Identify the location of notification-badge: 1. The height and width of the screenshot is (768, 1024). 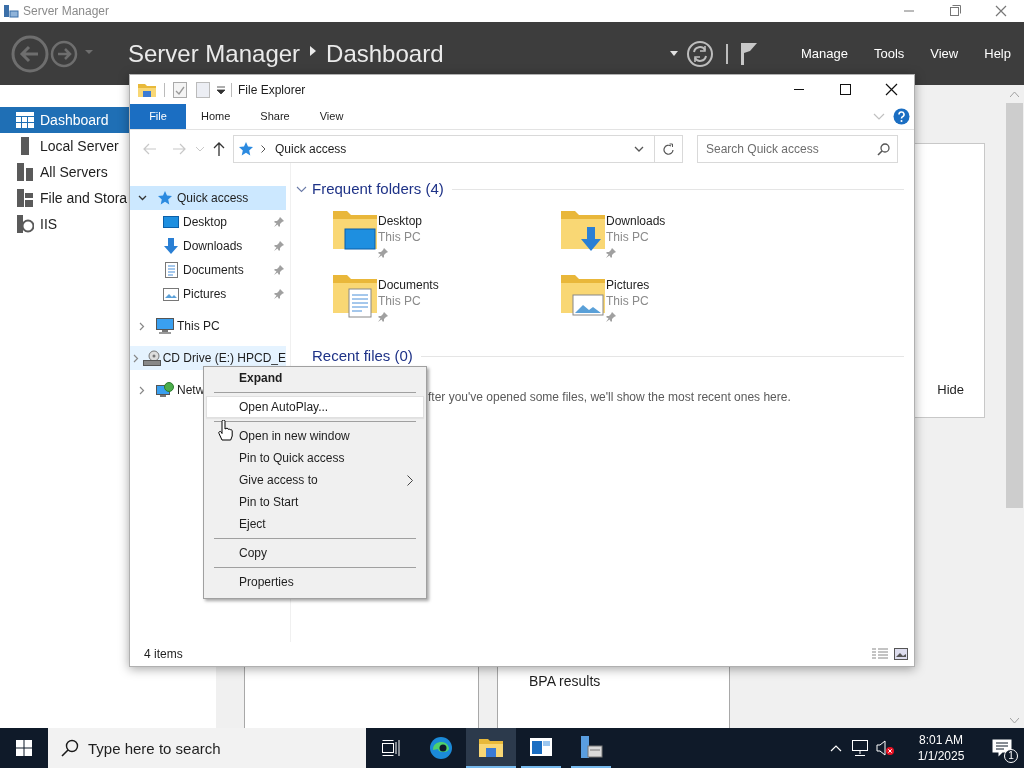
(1011, 756).